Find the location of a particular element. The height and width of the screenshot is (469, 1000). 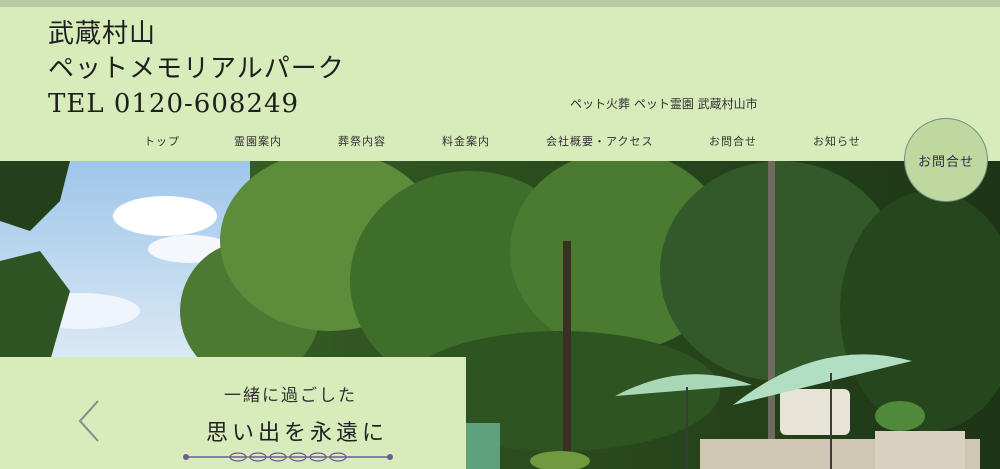

chevron-left-icon is located at coordinates (91, 421).